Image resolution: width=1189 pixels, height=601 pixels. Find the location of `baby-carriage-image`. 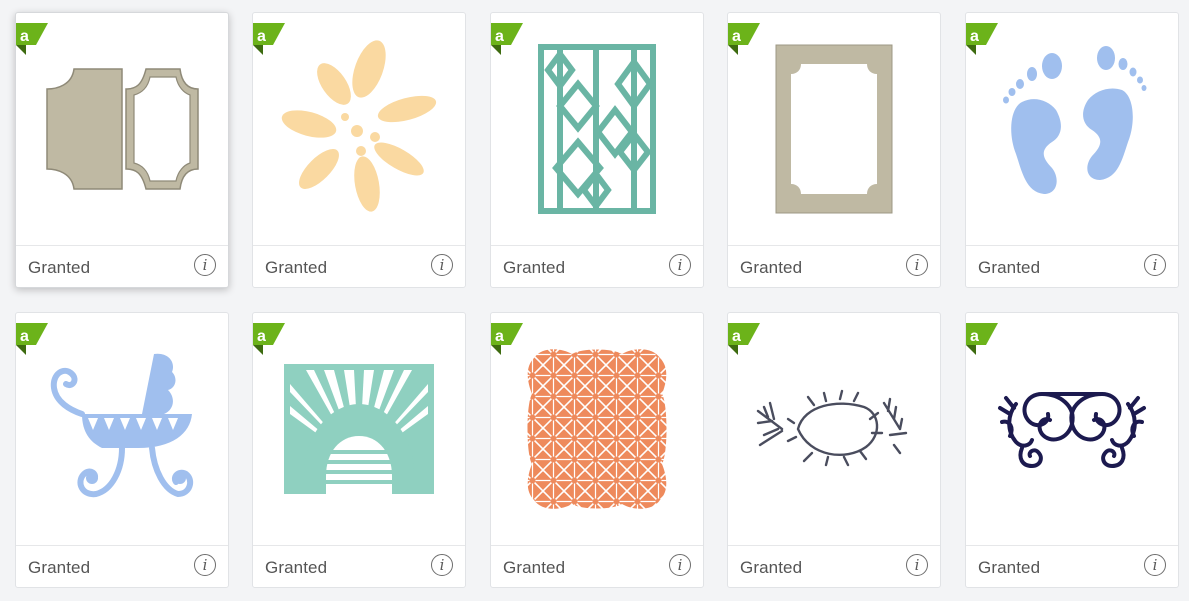

baby-carriage-image is located at coordinates (122, 425).